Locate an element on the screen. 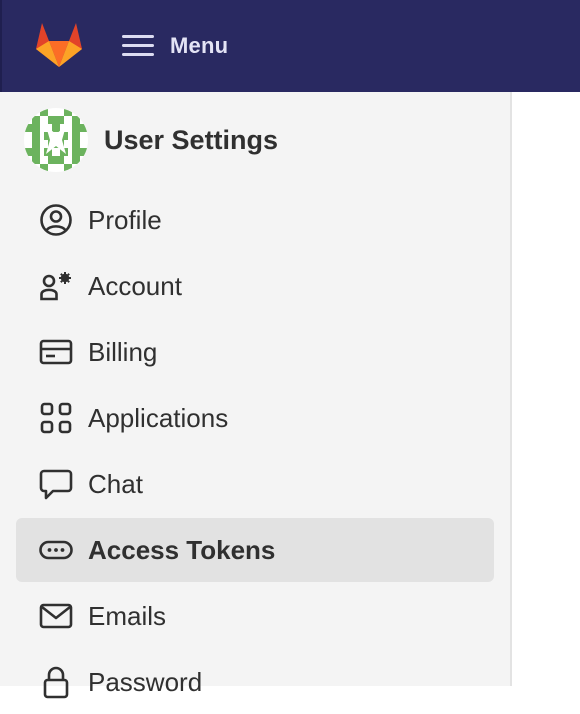  top-navigation-bar: Menu is located at coordinates (290, 46).